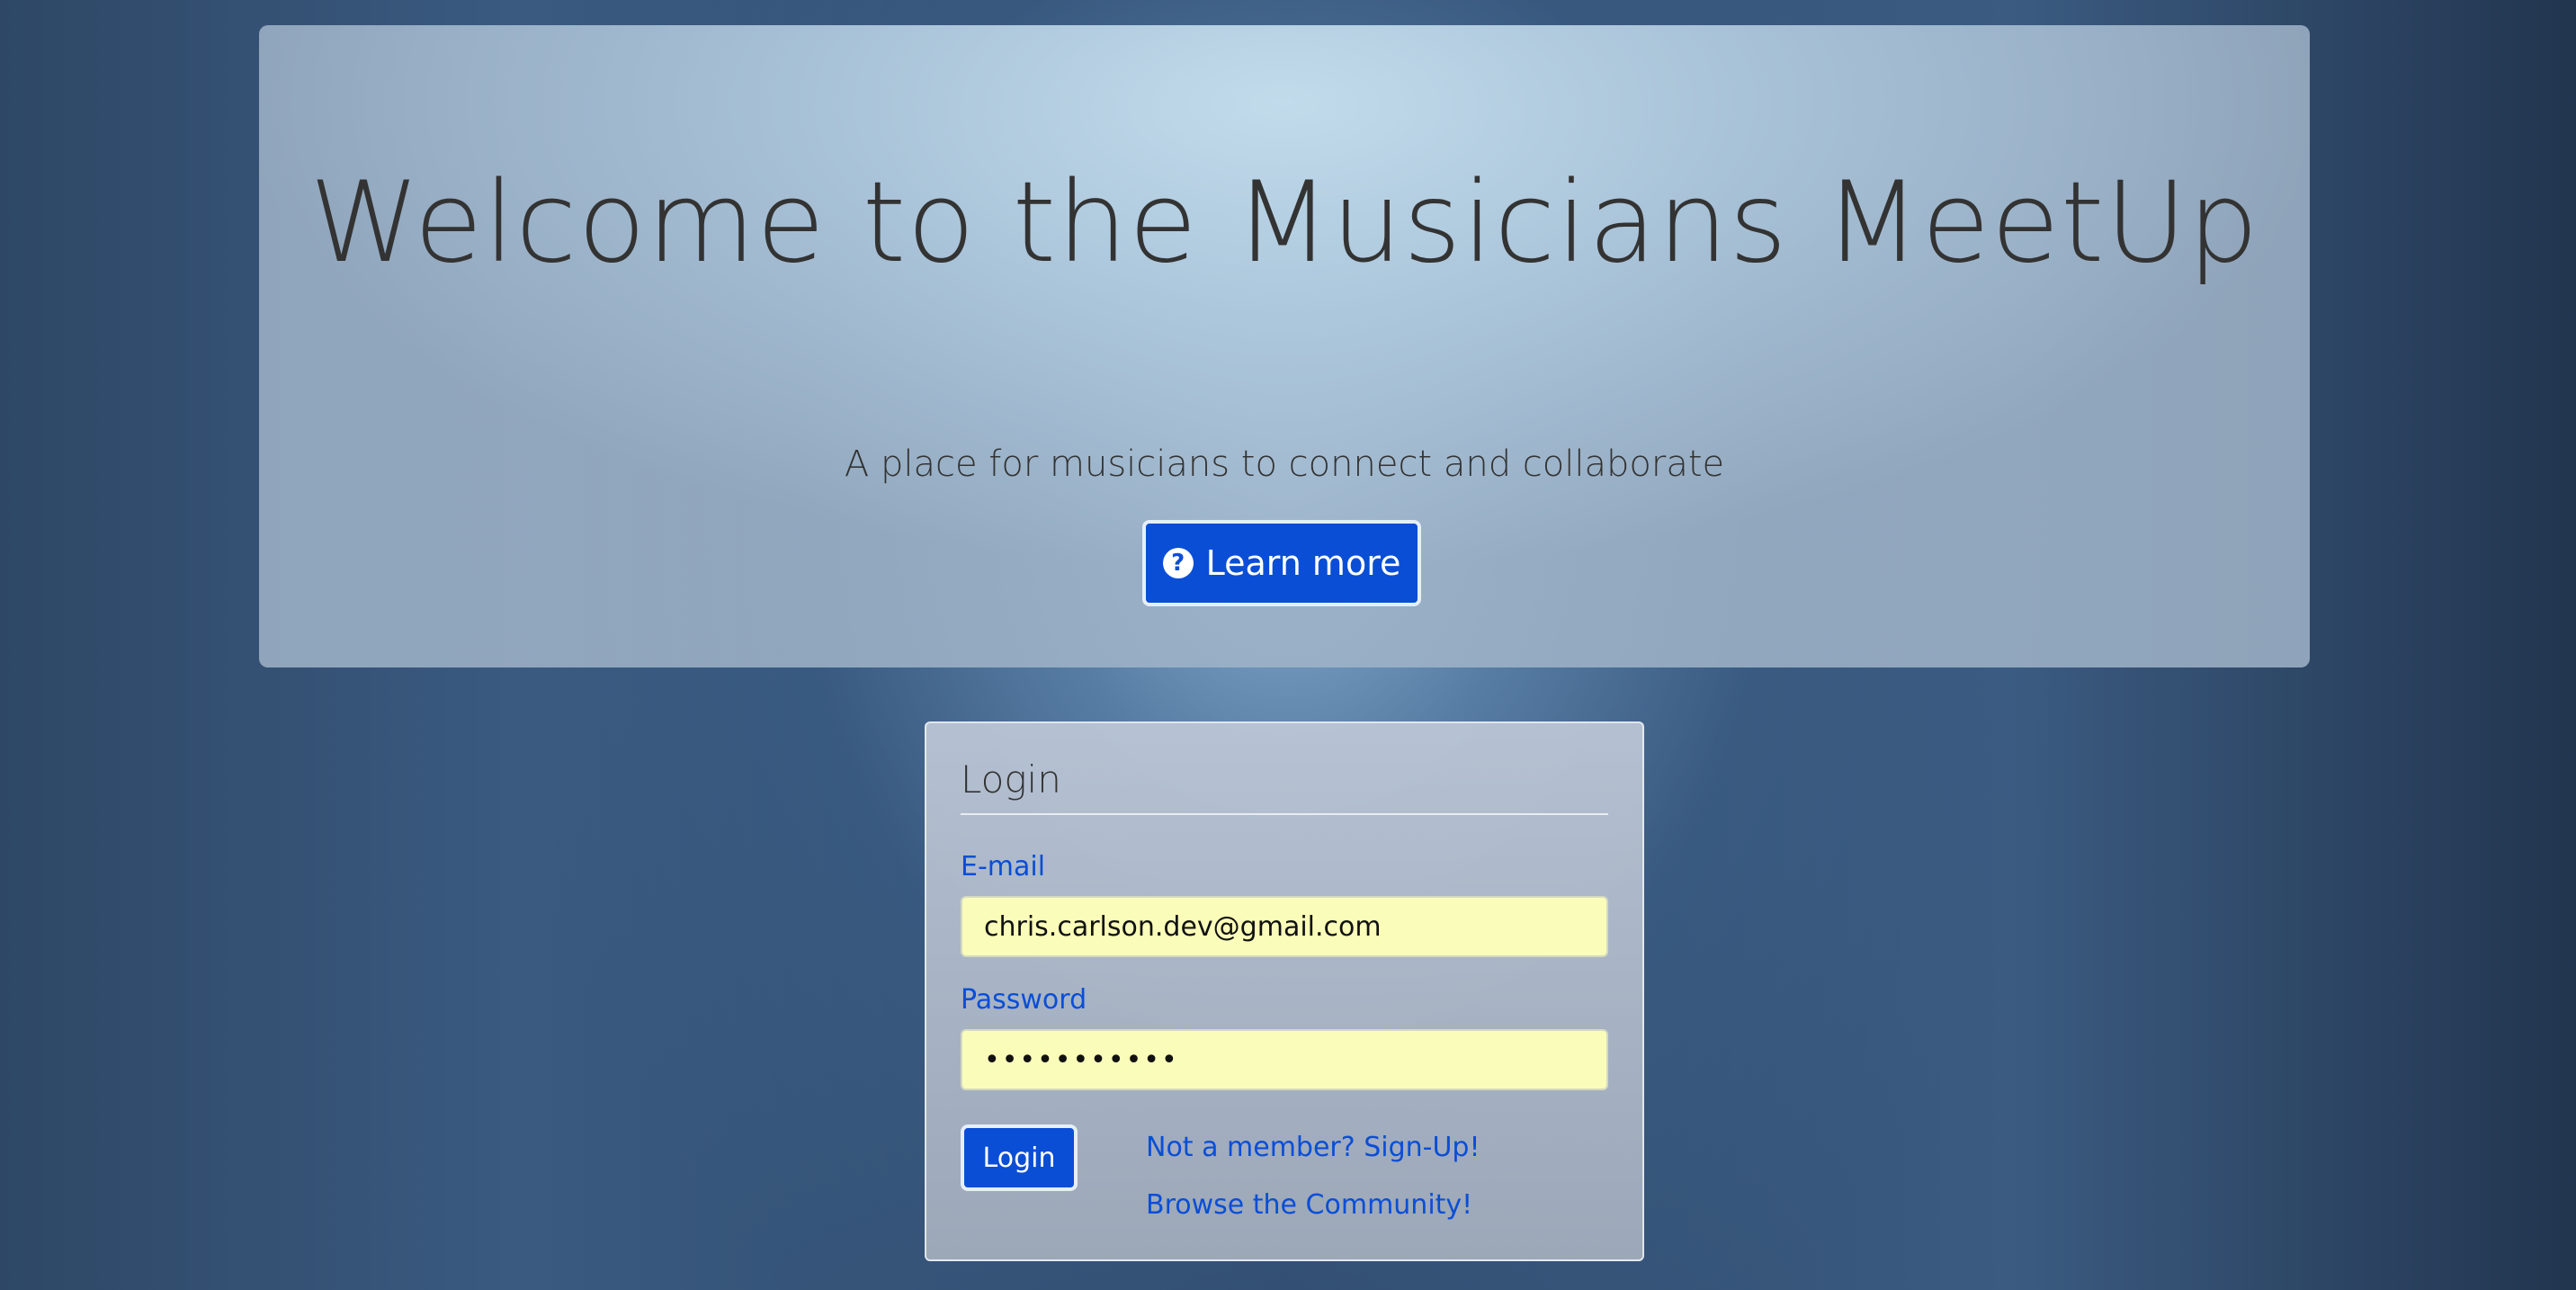 This screenshot has width=2576, height=1290. Describe the element at coordinates (1284, 814) in the screenshot. I see `login-divider` at that location.